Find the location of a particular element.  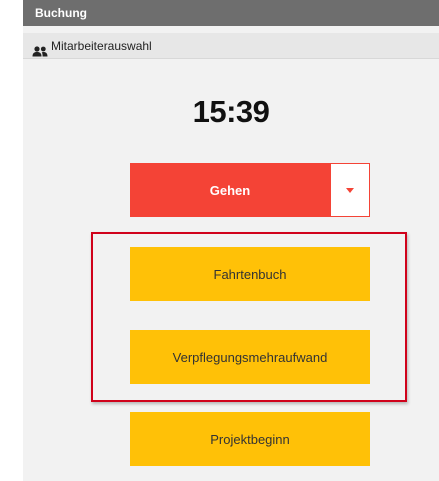

gehen-button: Gehen is located at coordinates (230, 190).